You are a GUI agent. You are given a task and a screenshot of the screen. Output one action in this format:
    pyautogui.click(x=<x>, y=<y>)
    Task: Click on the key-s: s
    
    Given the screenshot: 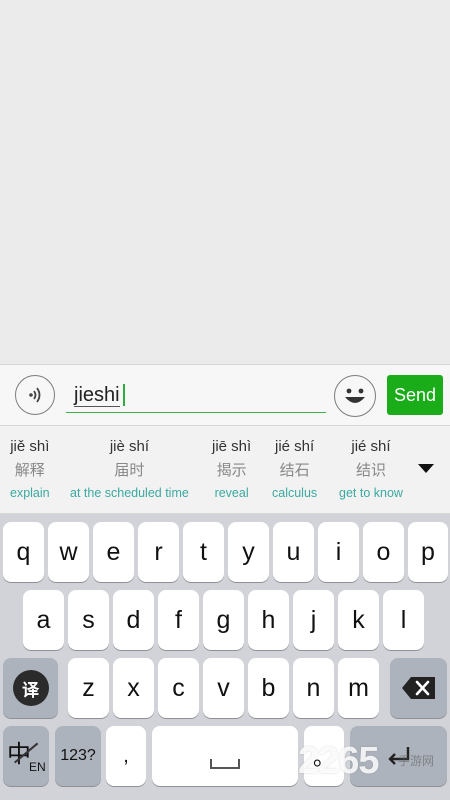 What is the action you would take?
    pyautogui.click(x=88, y=620)
    